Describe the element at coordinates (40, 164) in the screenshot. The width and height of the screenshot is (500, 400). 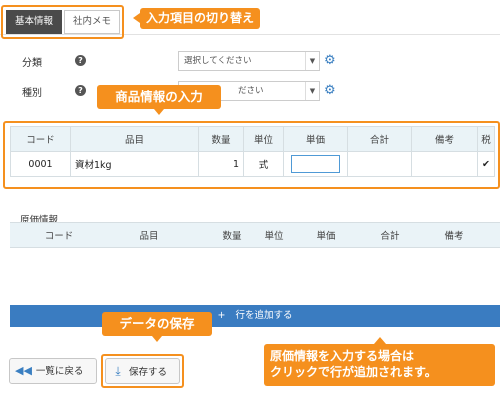
I see `cell-code: 0001` at that location.